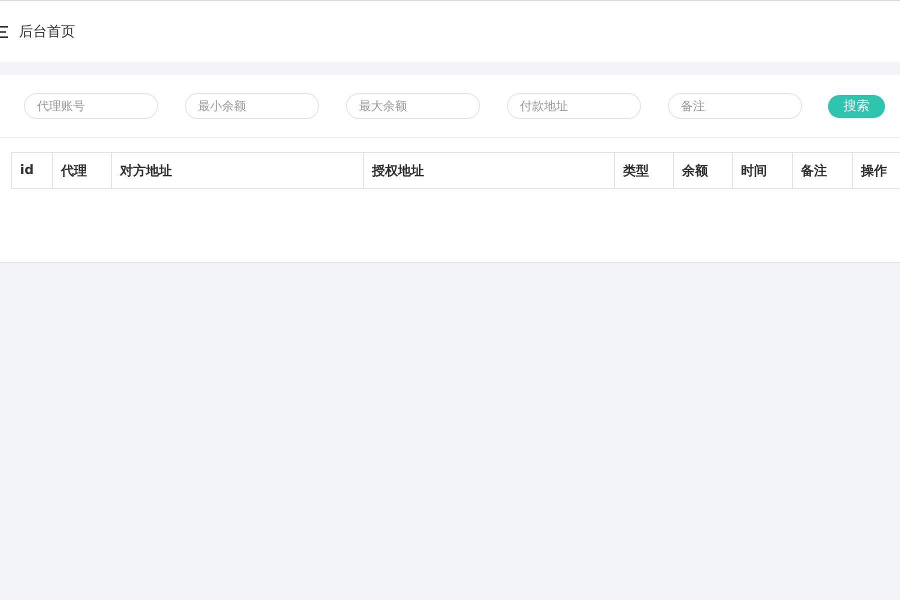 This screenshot has height=600, width=900. Describe the element at coordinates (47, 31) in the screenshot. I see `page-title: 后台首页` at that location.